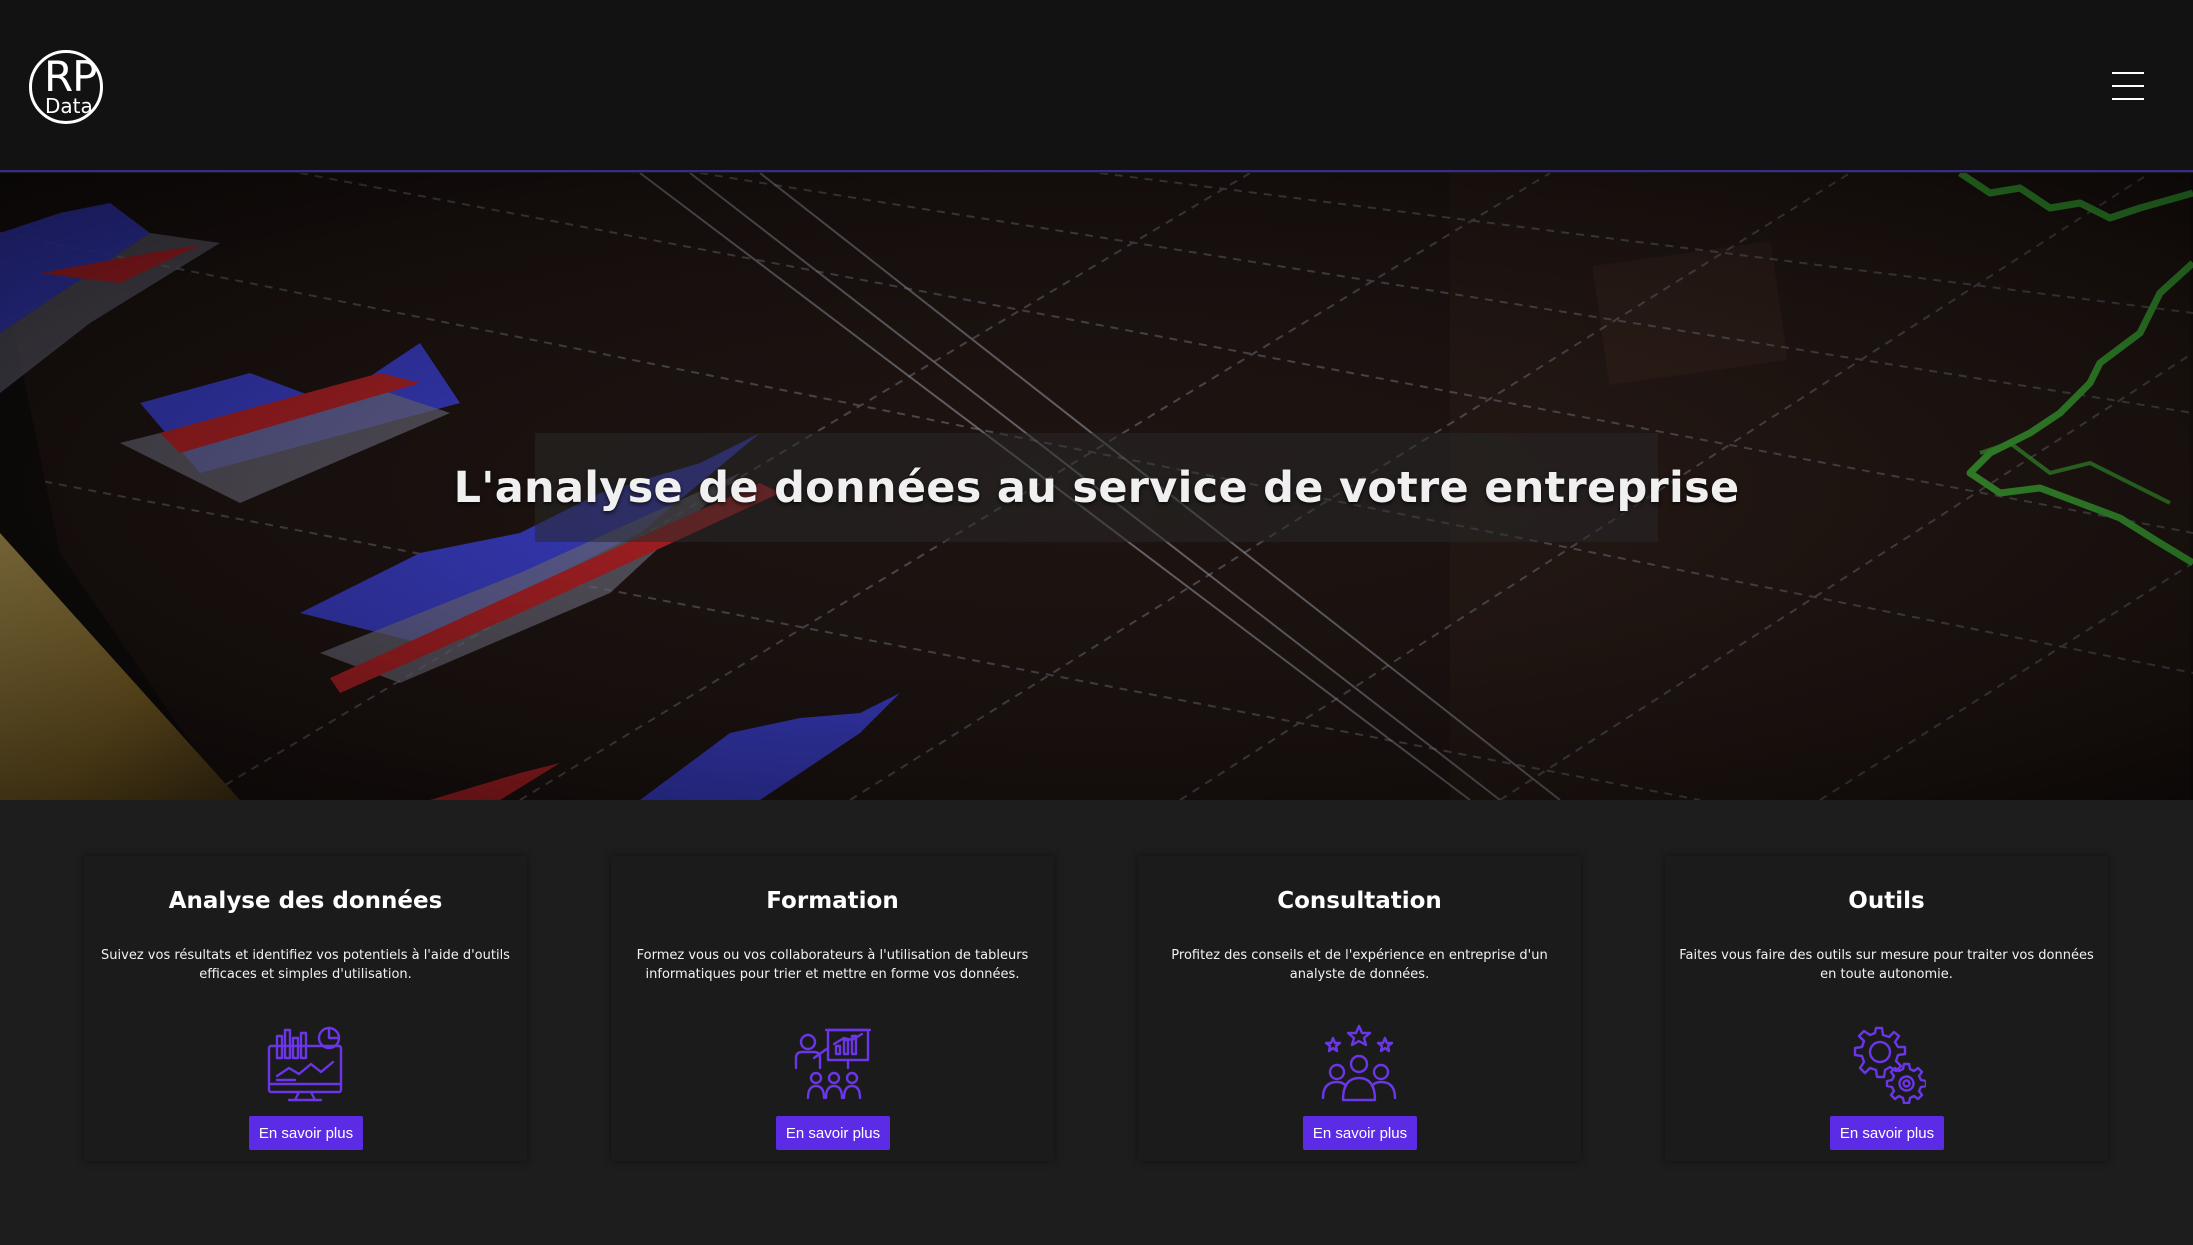 The image size is (2193, 1245). Describe the element at coordinates (1886, 901) in the screenshot. I see `service-title: Outils` at that location.